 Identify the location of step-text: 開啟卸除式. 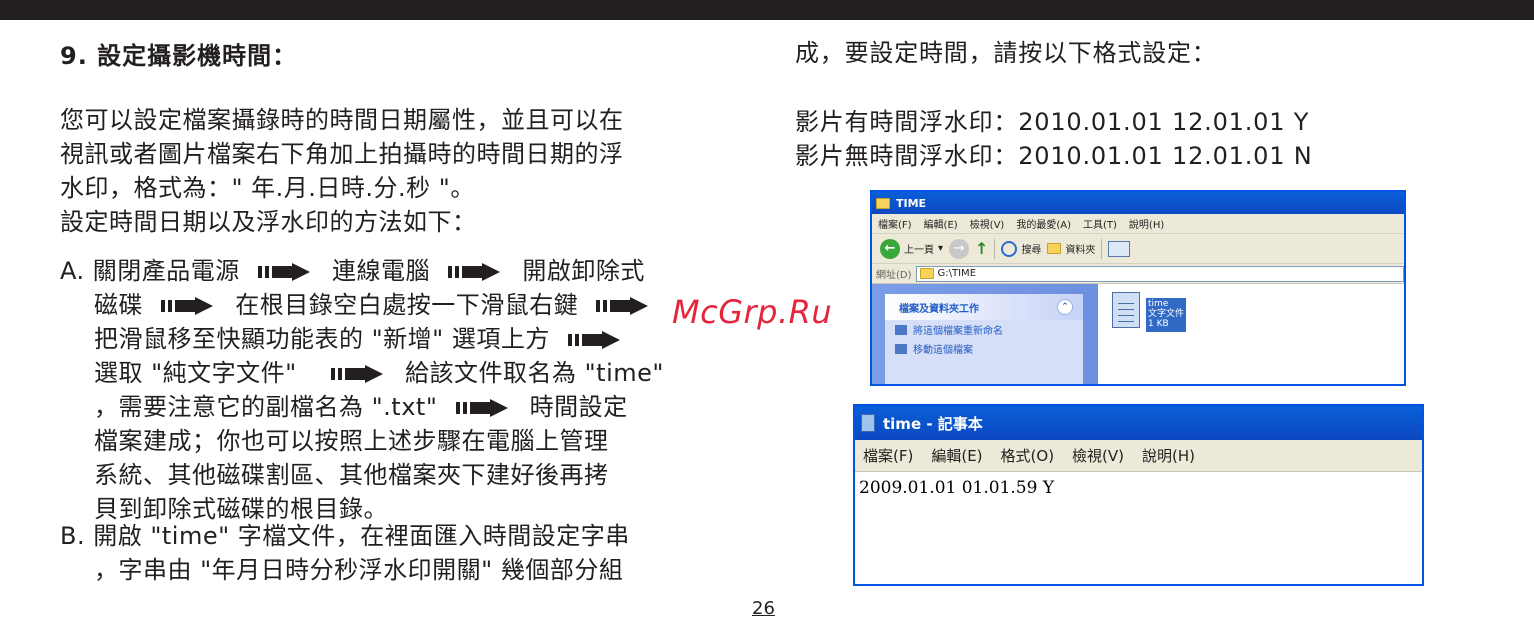
(583, 271).